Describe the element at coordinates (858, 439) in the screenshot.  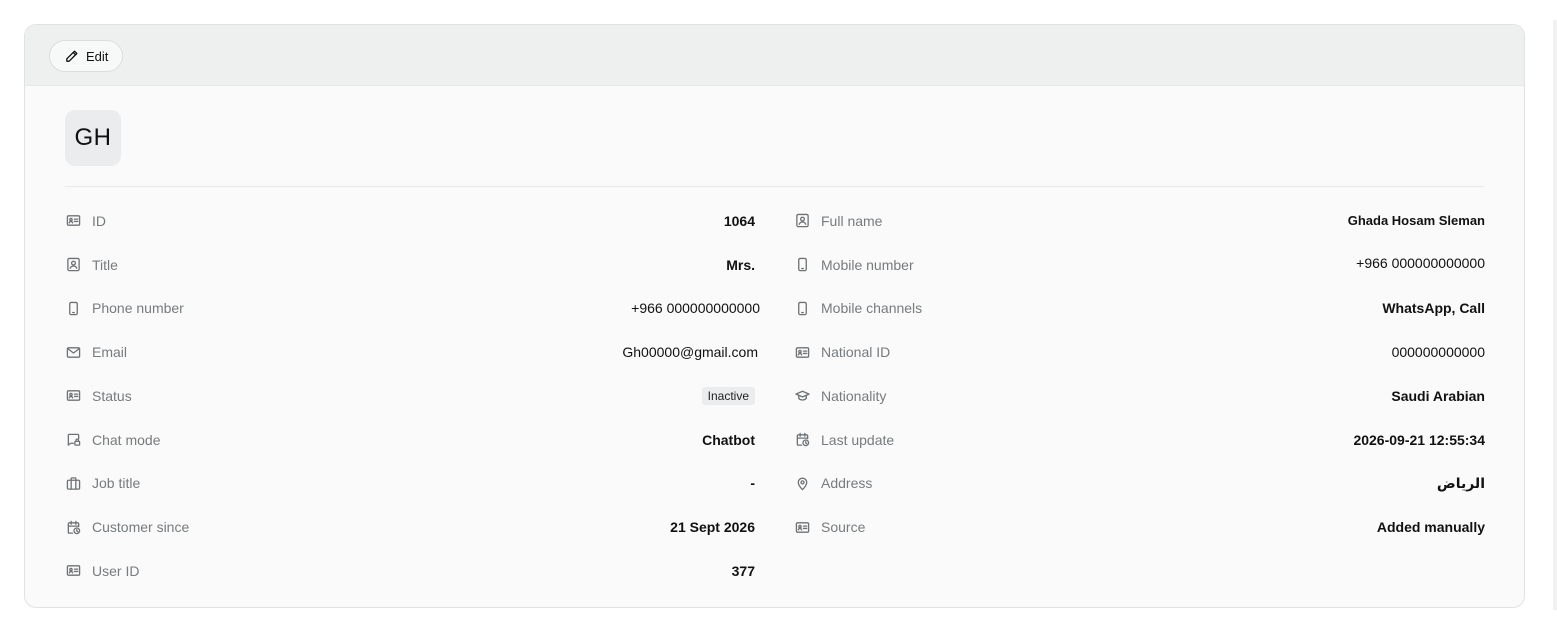
I see `field-label: Last update` at that location.